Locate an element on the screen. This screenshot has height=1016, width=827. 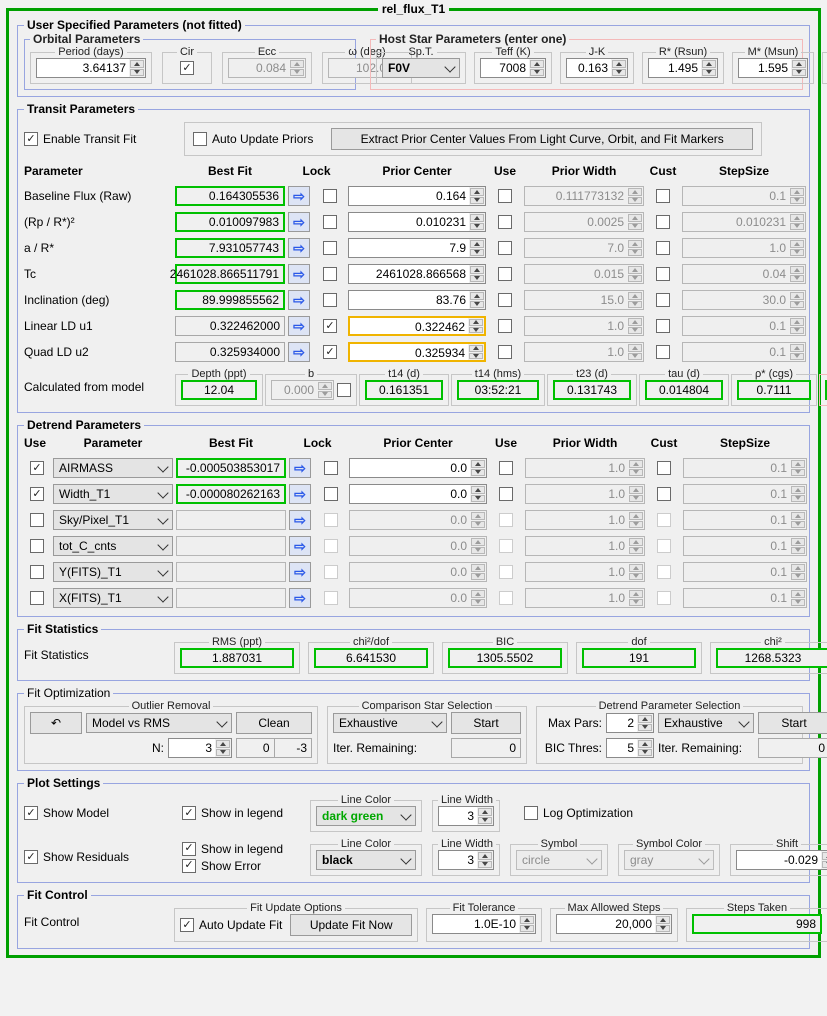
n-spinner: 3 is located at coordinates (200, 748).